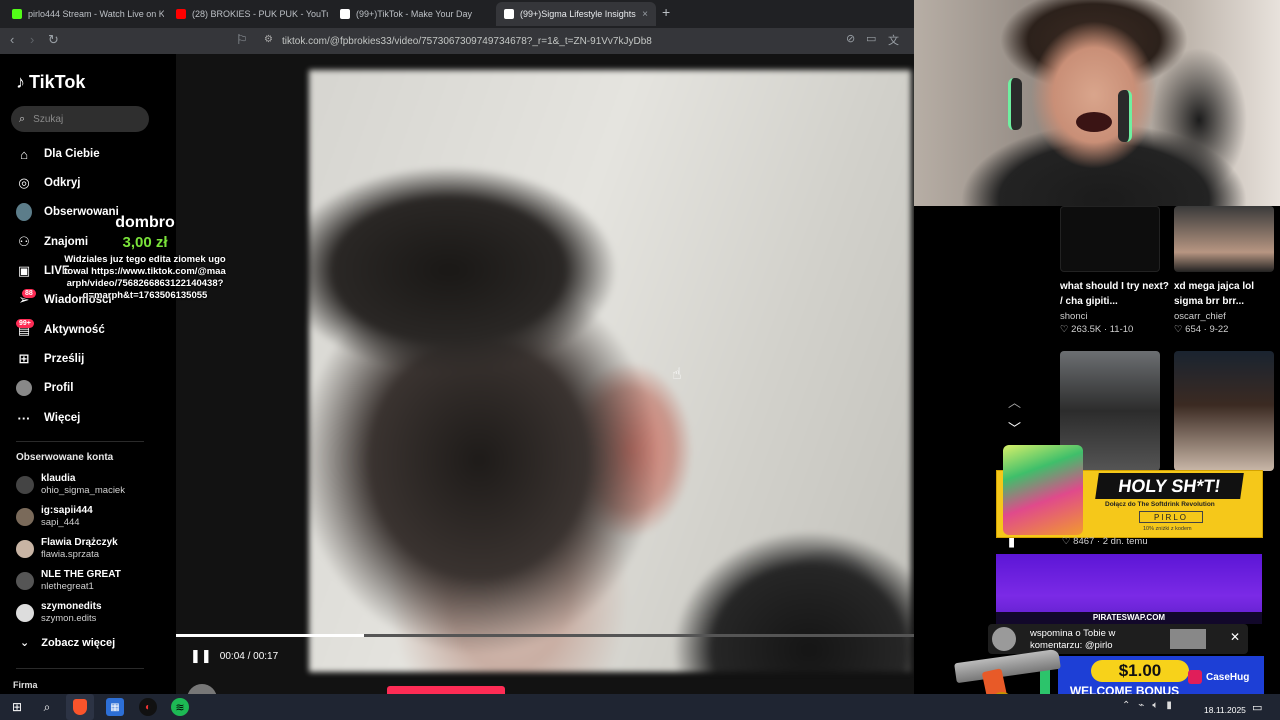 The height and width of the screenshot is (720, 1280). I want to click on close-icon: ✕, so click(1235, 637).